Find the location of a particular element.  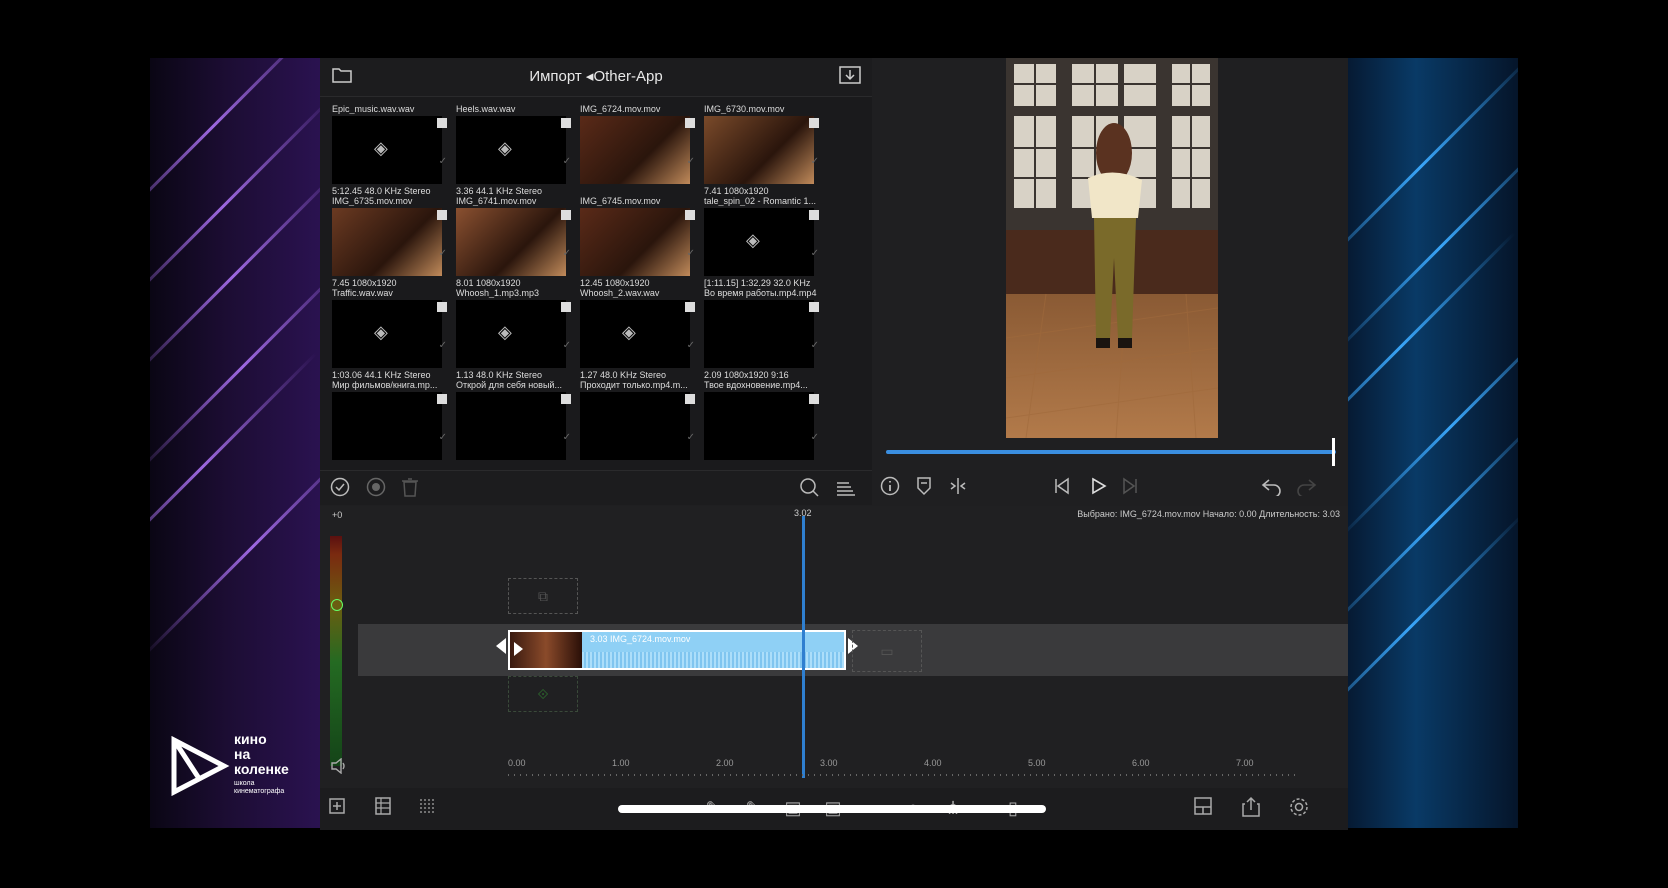

media-tile: Traffic.wav.wav ◈ ✓ 1:03.06 44.1 KHz Stereo is located at coordinates (386, 334).